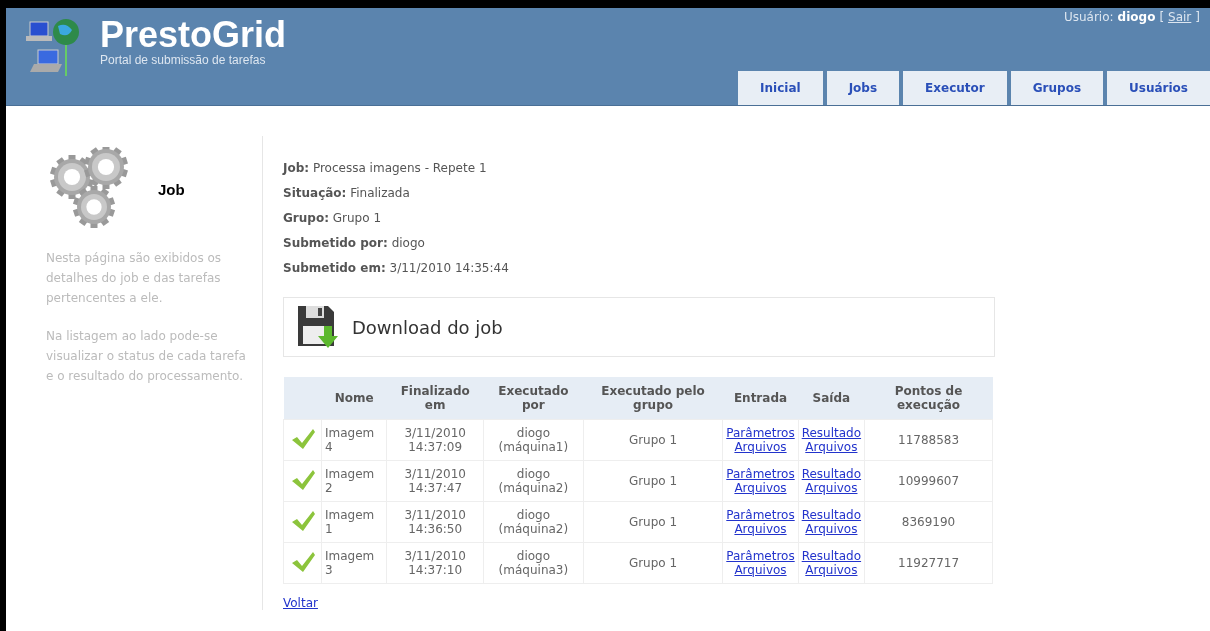 This screenshot has width=1210, height=631. What do you see at coordinates (300, 603) in the screenshot?
I see `back-link: Voltar` at bounding box center [300, 603].